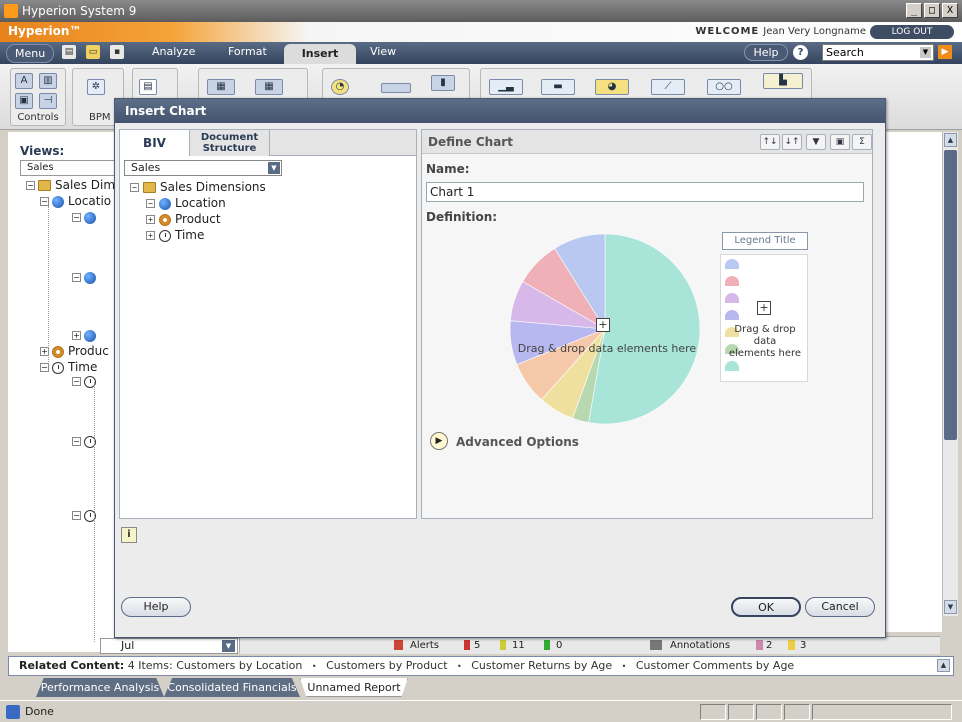 This screenshot has width=962, height=722. Describe the element at coordinates (269, 87) in the screenshot. I see `table-icon: ▦` at that location.